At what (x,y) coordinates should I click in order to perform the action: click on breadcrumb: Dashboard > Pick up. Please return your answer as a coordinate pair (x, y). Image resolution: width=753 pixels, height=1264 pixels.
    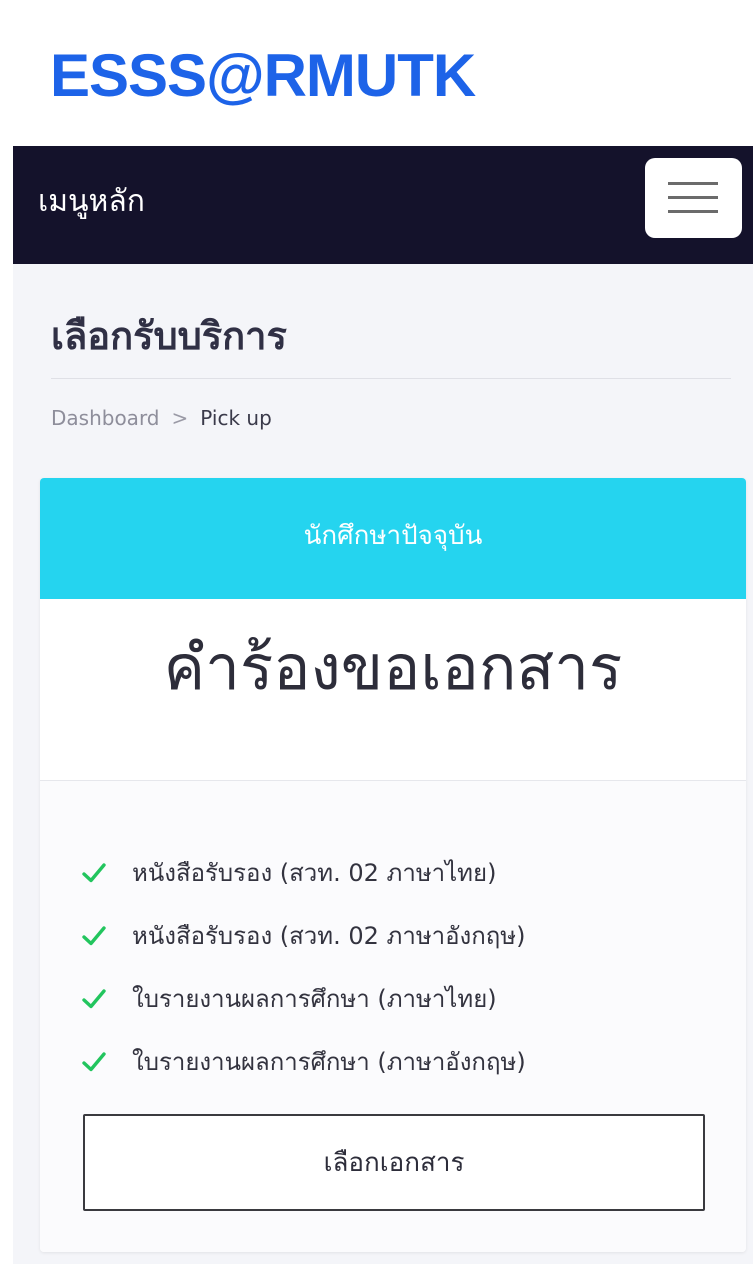
    Looking at the image, I should click on (161, 418).